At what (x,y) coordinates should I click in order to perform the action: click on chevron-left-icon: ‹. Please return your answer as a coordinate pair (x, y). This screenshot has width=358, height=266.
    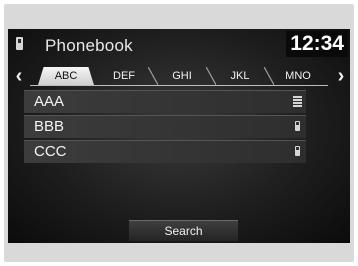
    Looking at the image, I should click on (19, 76).